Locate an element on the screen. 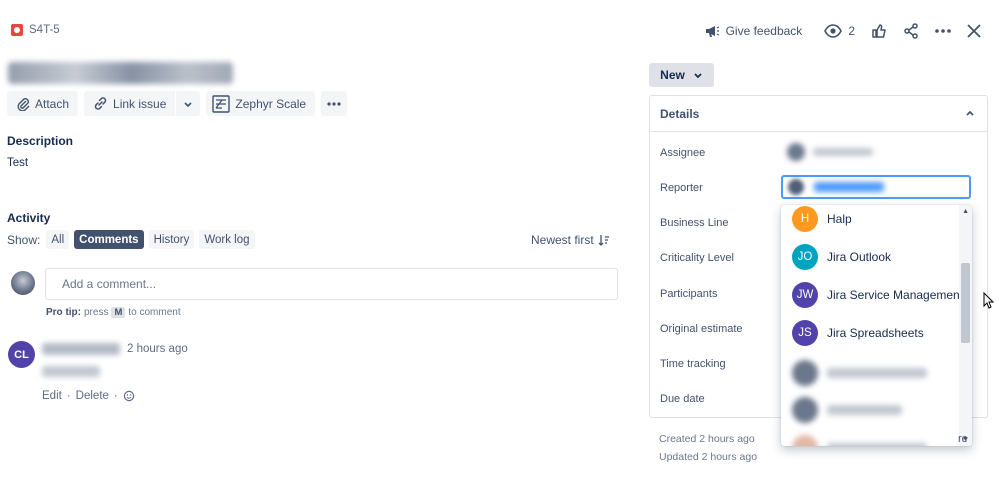 The height and width of the screenshot is (499, 999). toolbar-more-button is located at coordinates (334, 103).